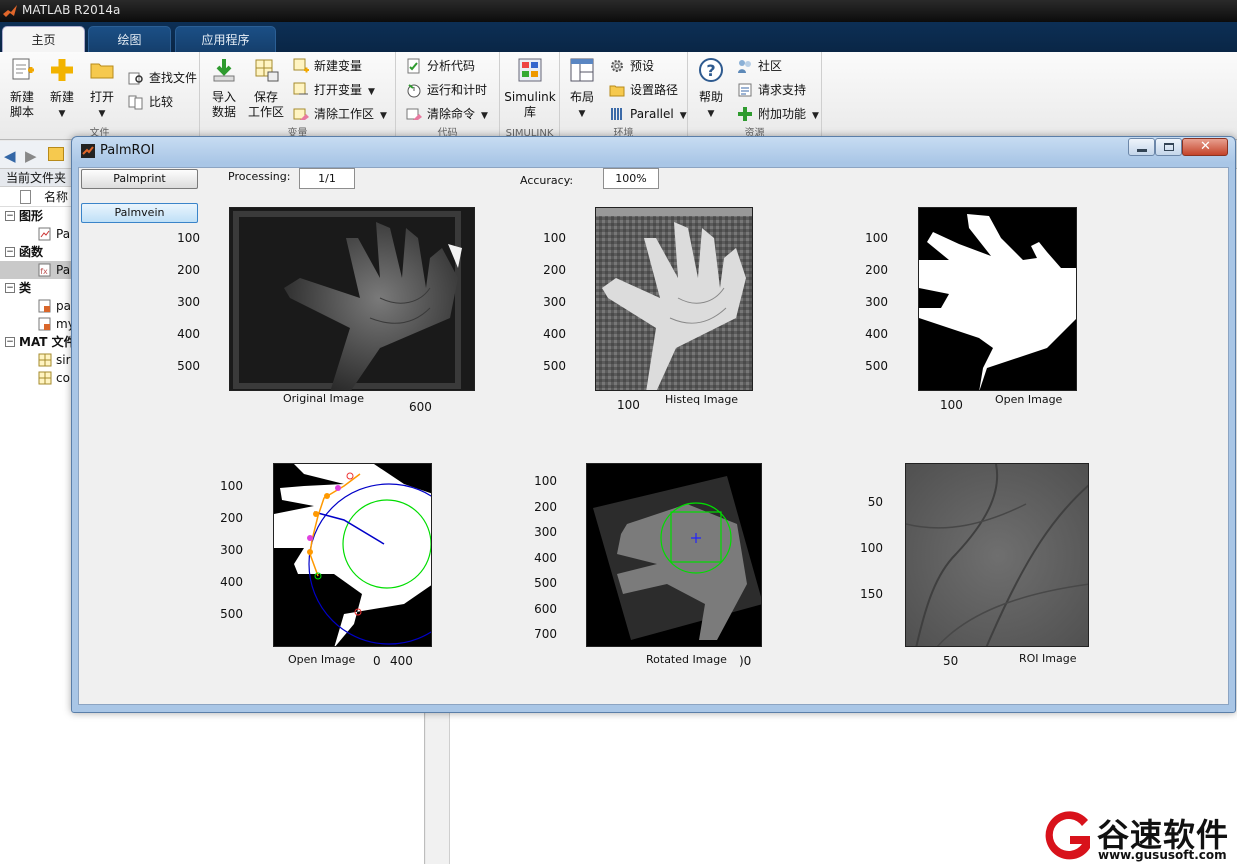 Image resolution: width=1237 pixels, height=864 pixels. Describe the element at coordinates (530, 70) in the screenshot. I see `simulink-icon` at that location.